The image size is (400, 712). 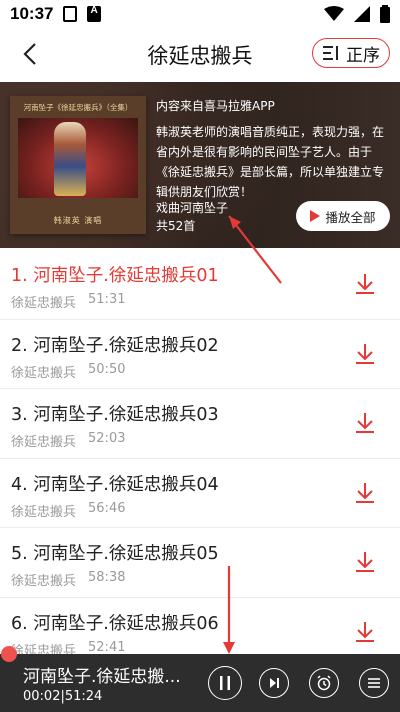 I want to click on album-source: 内容来自喜马拉雅APP, so click(x=215, y=106).